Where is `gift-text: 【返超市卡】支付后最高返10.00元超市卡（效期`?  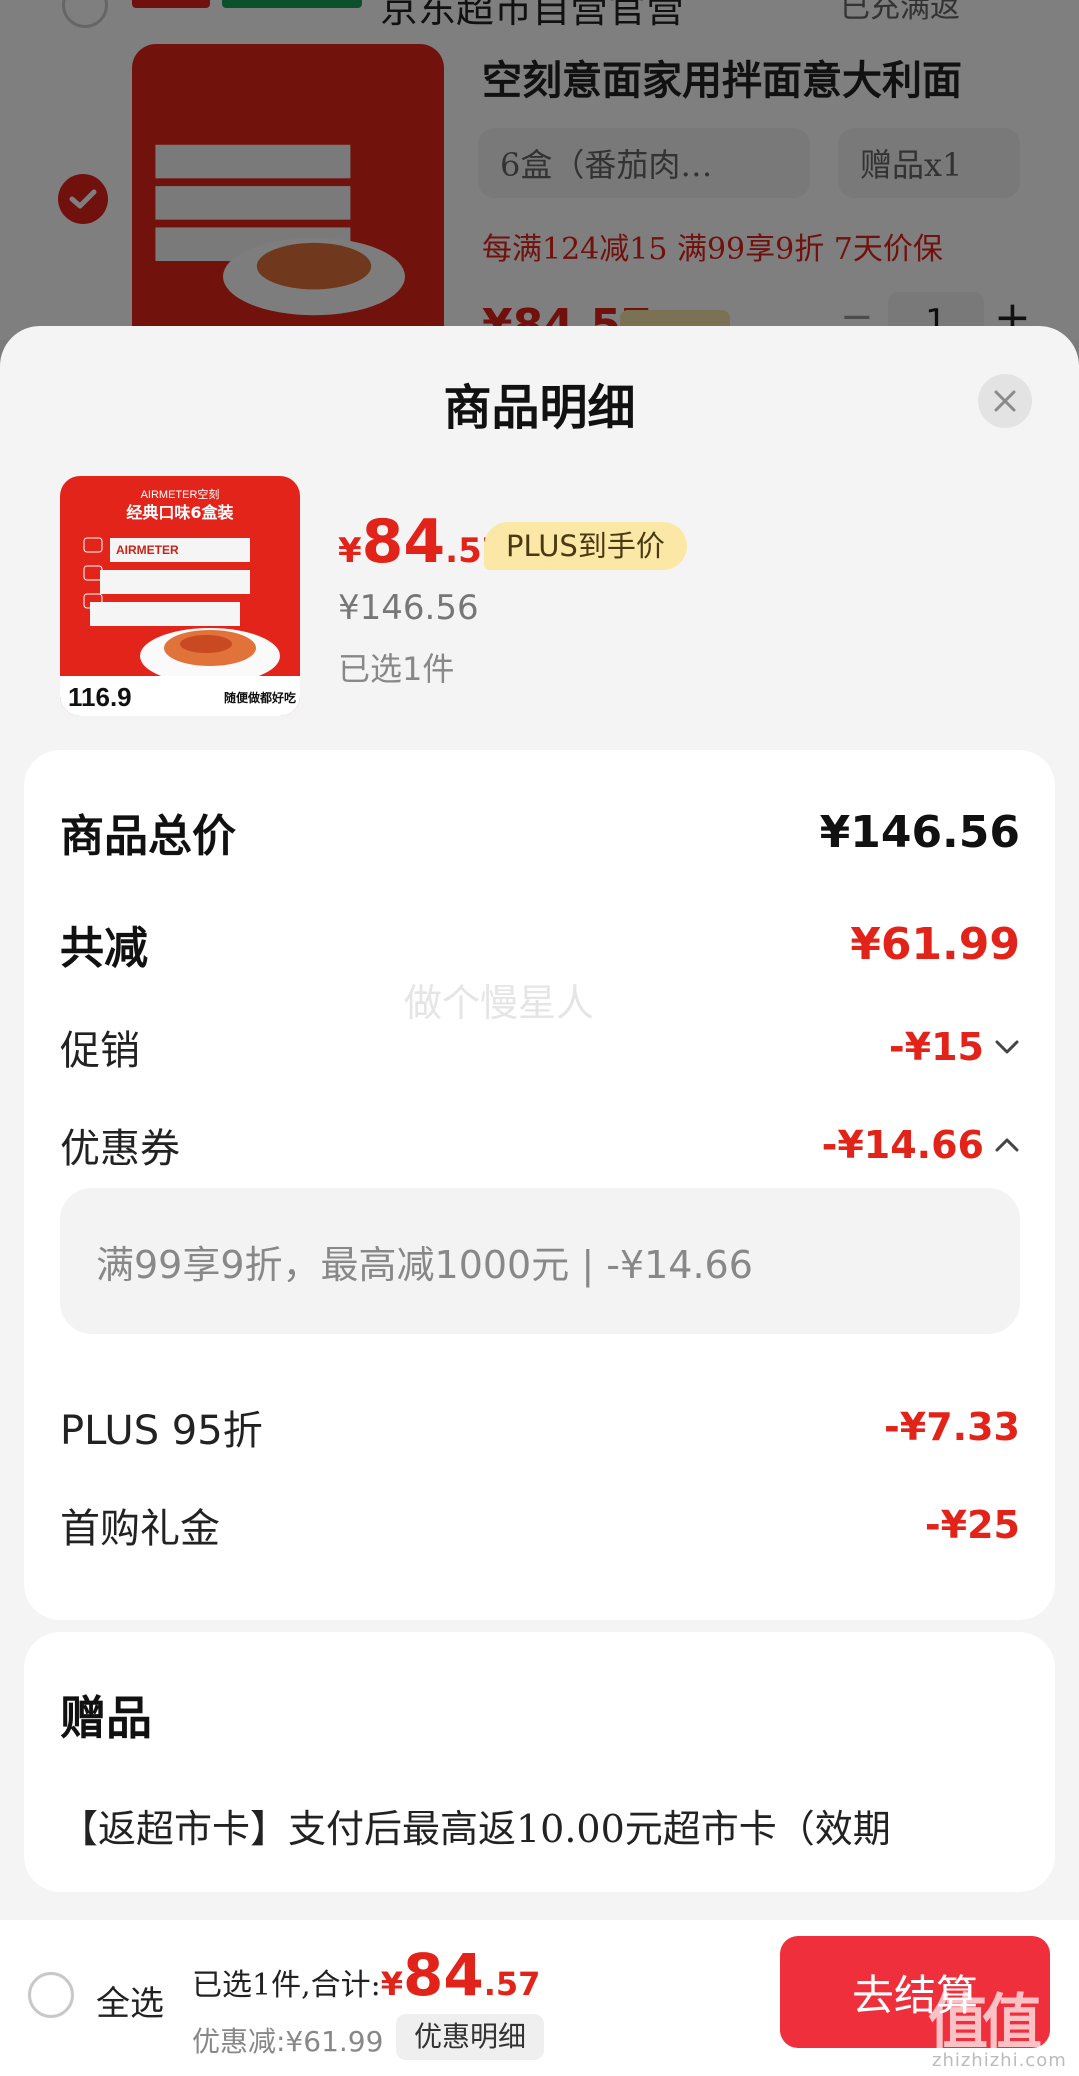 gift-text: 【返超市卡】支付后最高返10.00元超市卡（效期 is located at coordinates (475, 1829).